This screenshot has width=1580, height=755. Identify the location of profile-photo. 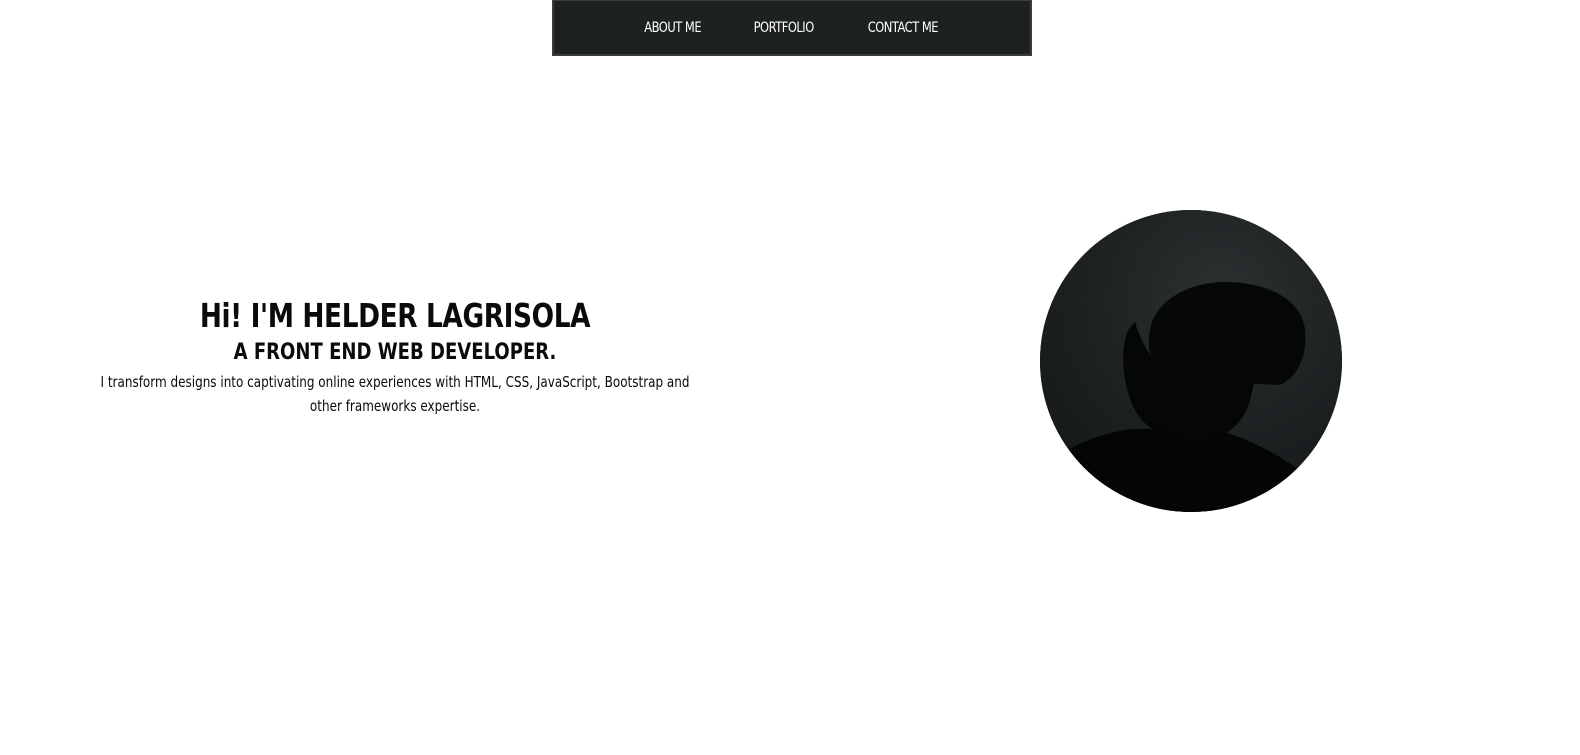
(1191, 361).